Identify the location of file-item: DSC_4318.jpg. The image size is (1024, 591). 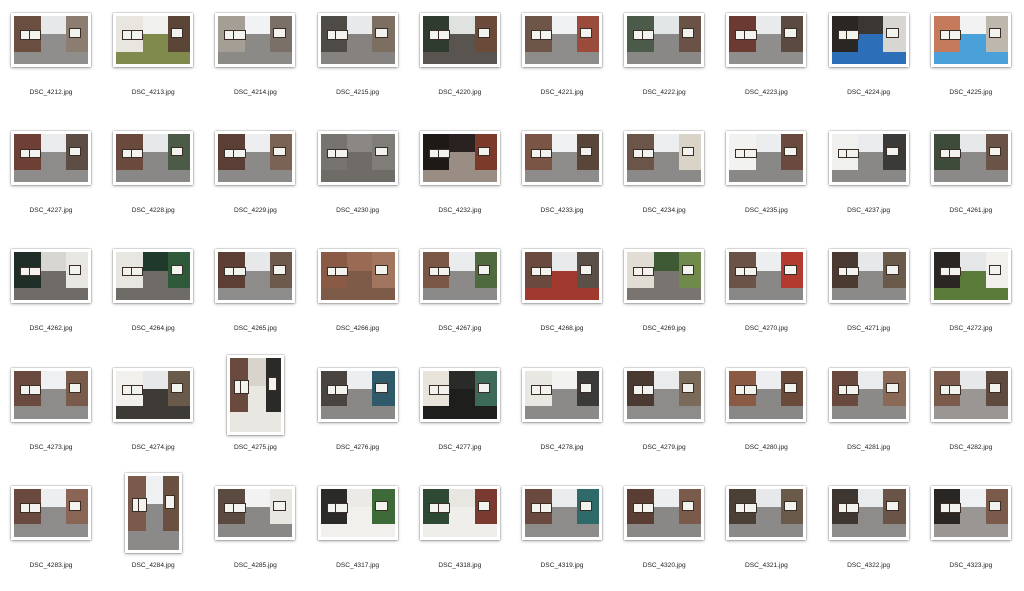
(460, 532).